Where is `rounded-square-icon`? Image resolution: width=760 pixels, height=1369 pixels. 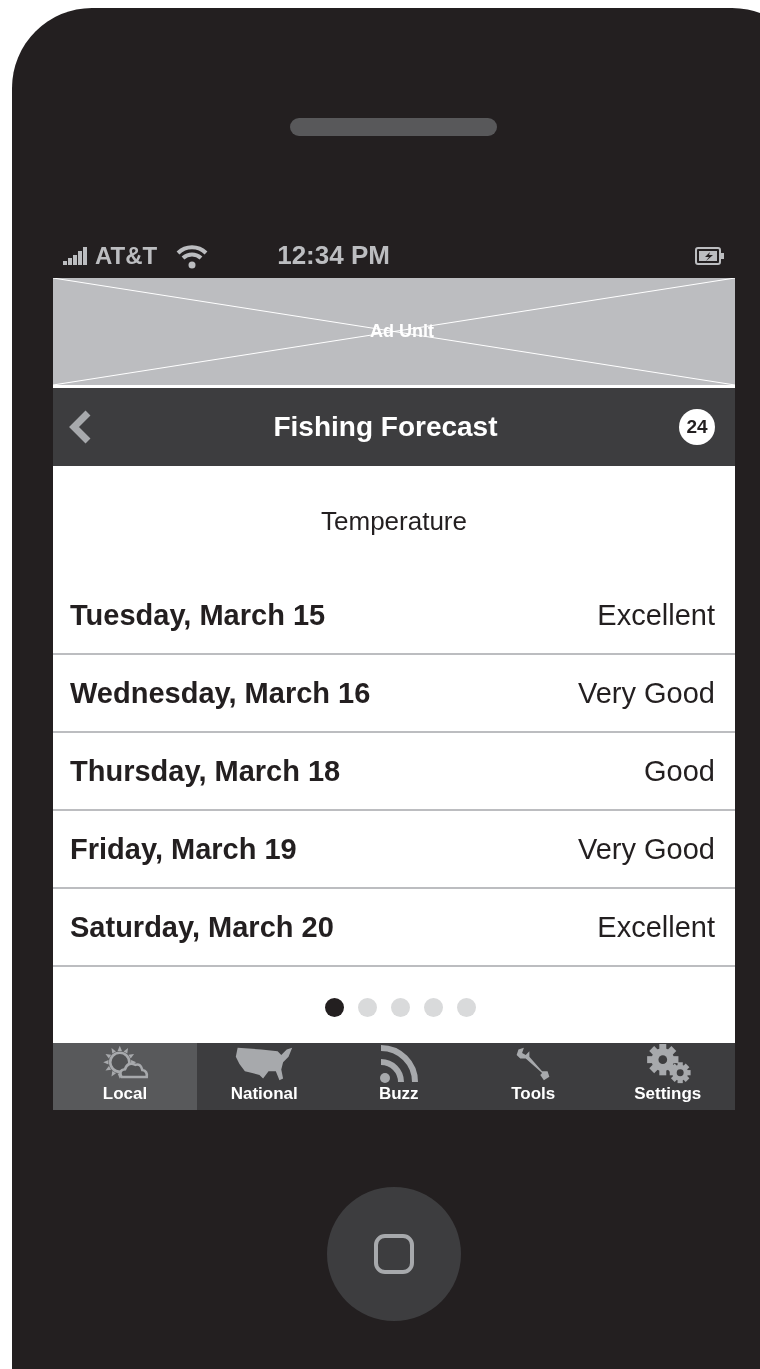
rounded-square-icon is located at coordinates (394, 1254).